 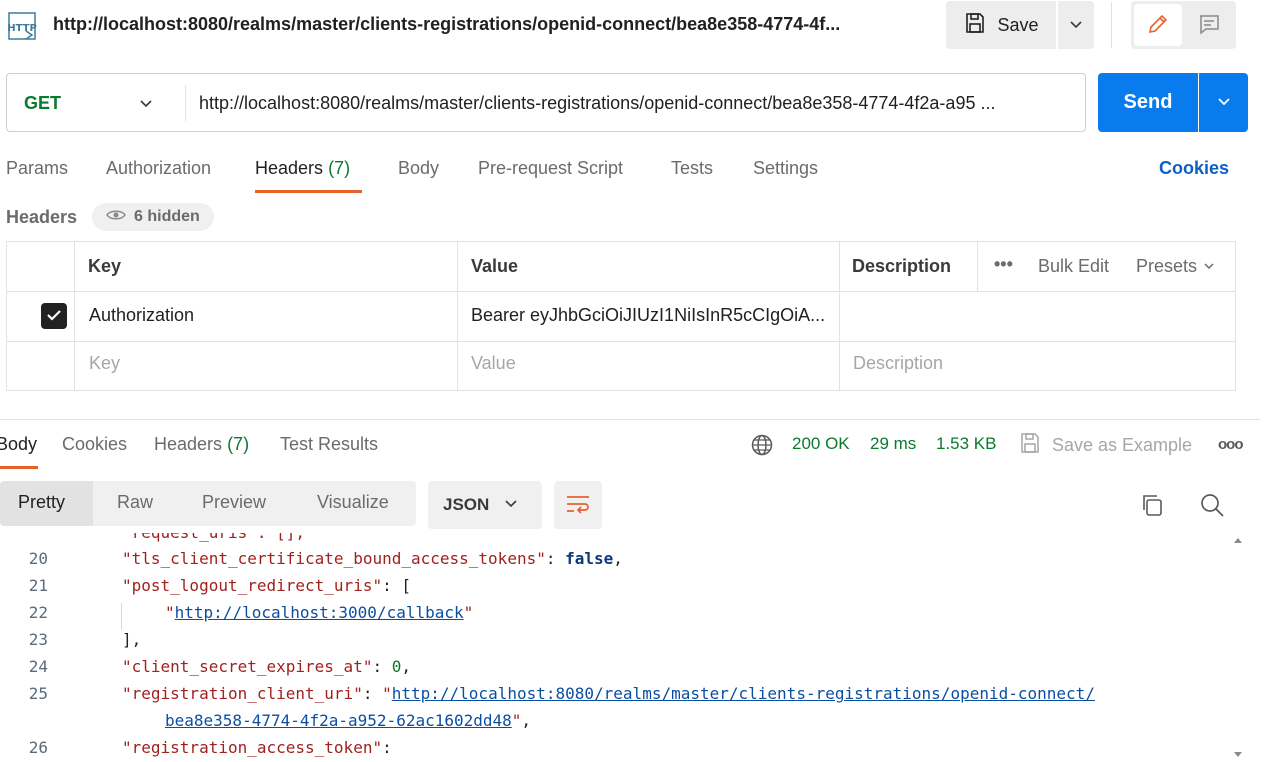 What do you see at coordinates (18, 444) in the screenshot?
I see `response-tab-body: Body` at bounding box center [18, 444].